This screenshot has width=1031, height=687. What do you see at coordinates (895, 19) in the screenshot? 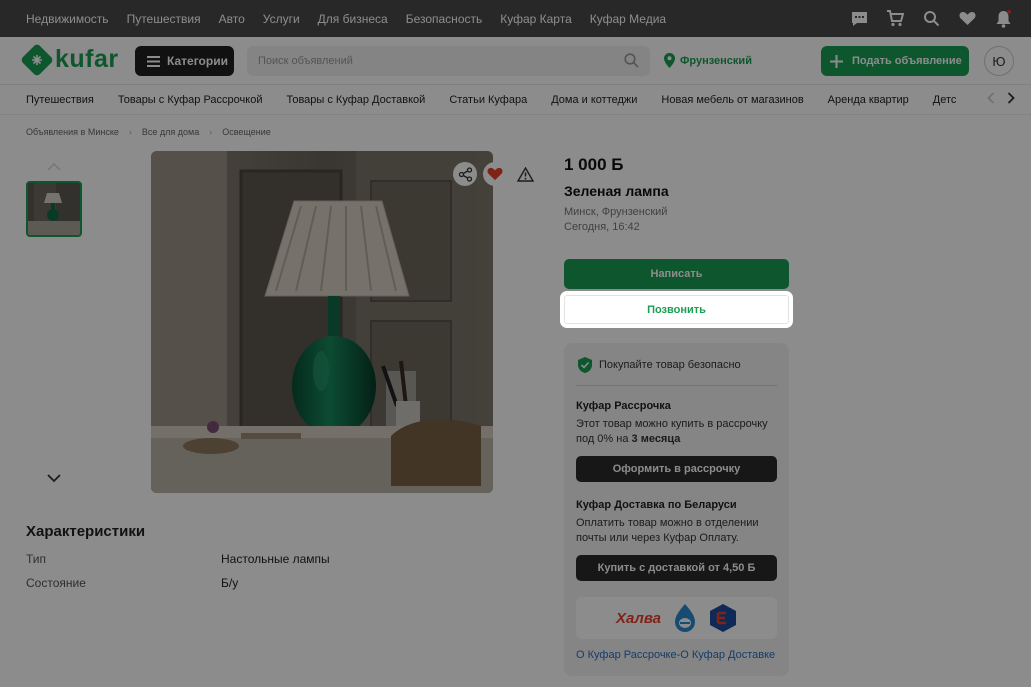
I see `cart-icon` at bounding box center [895, 19].